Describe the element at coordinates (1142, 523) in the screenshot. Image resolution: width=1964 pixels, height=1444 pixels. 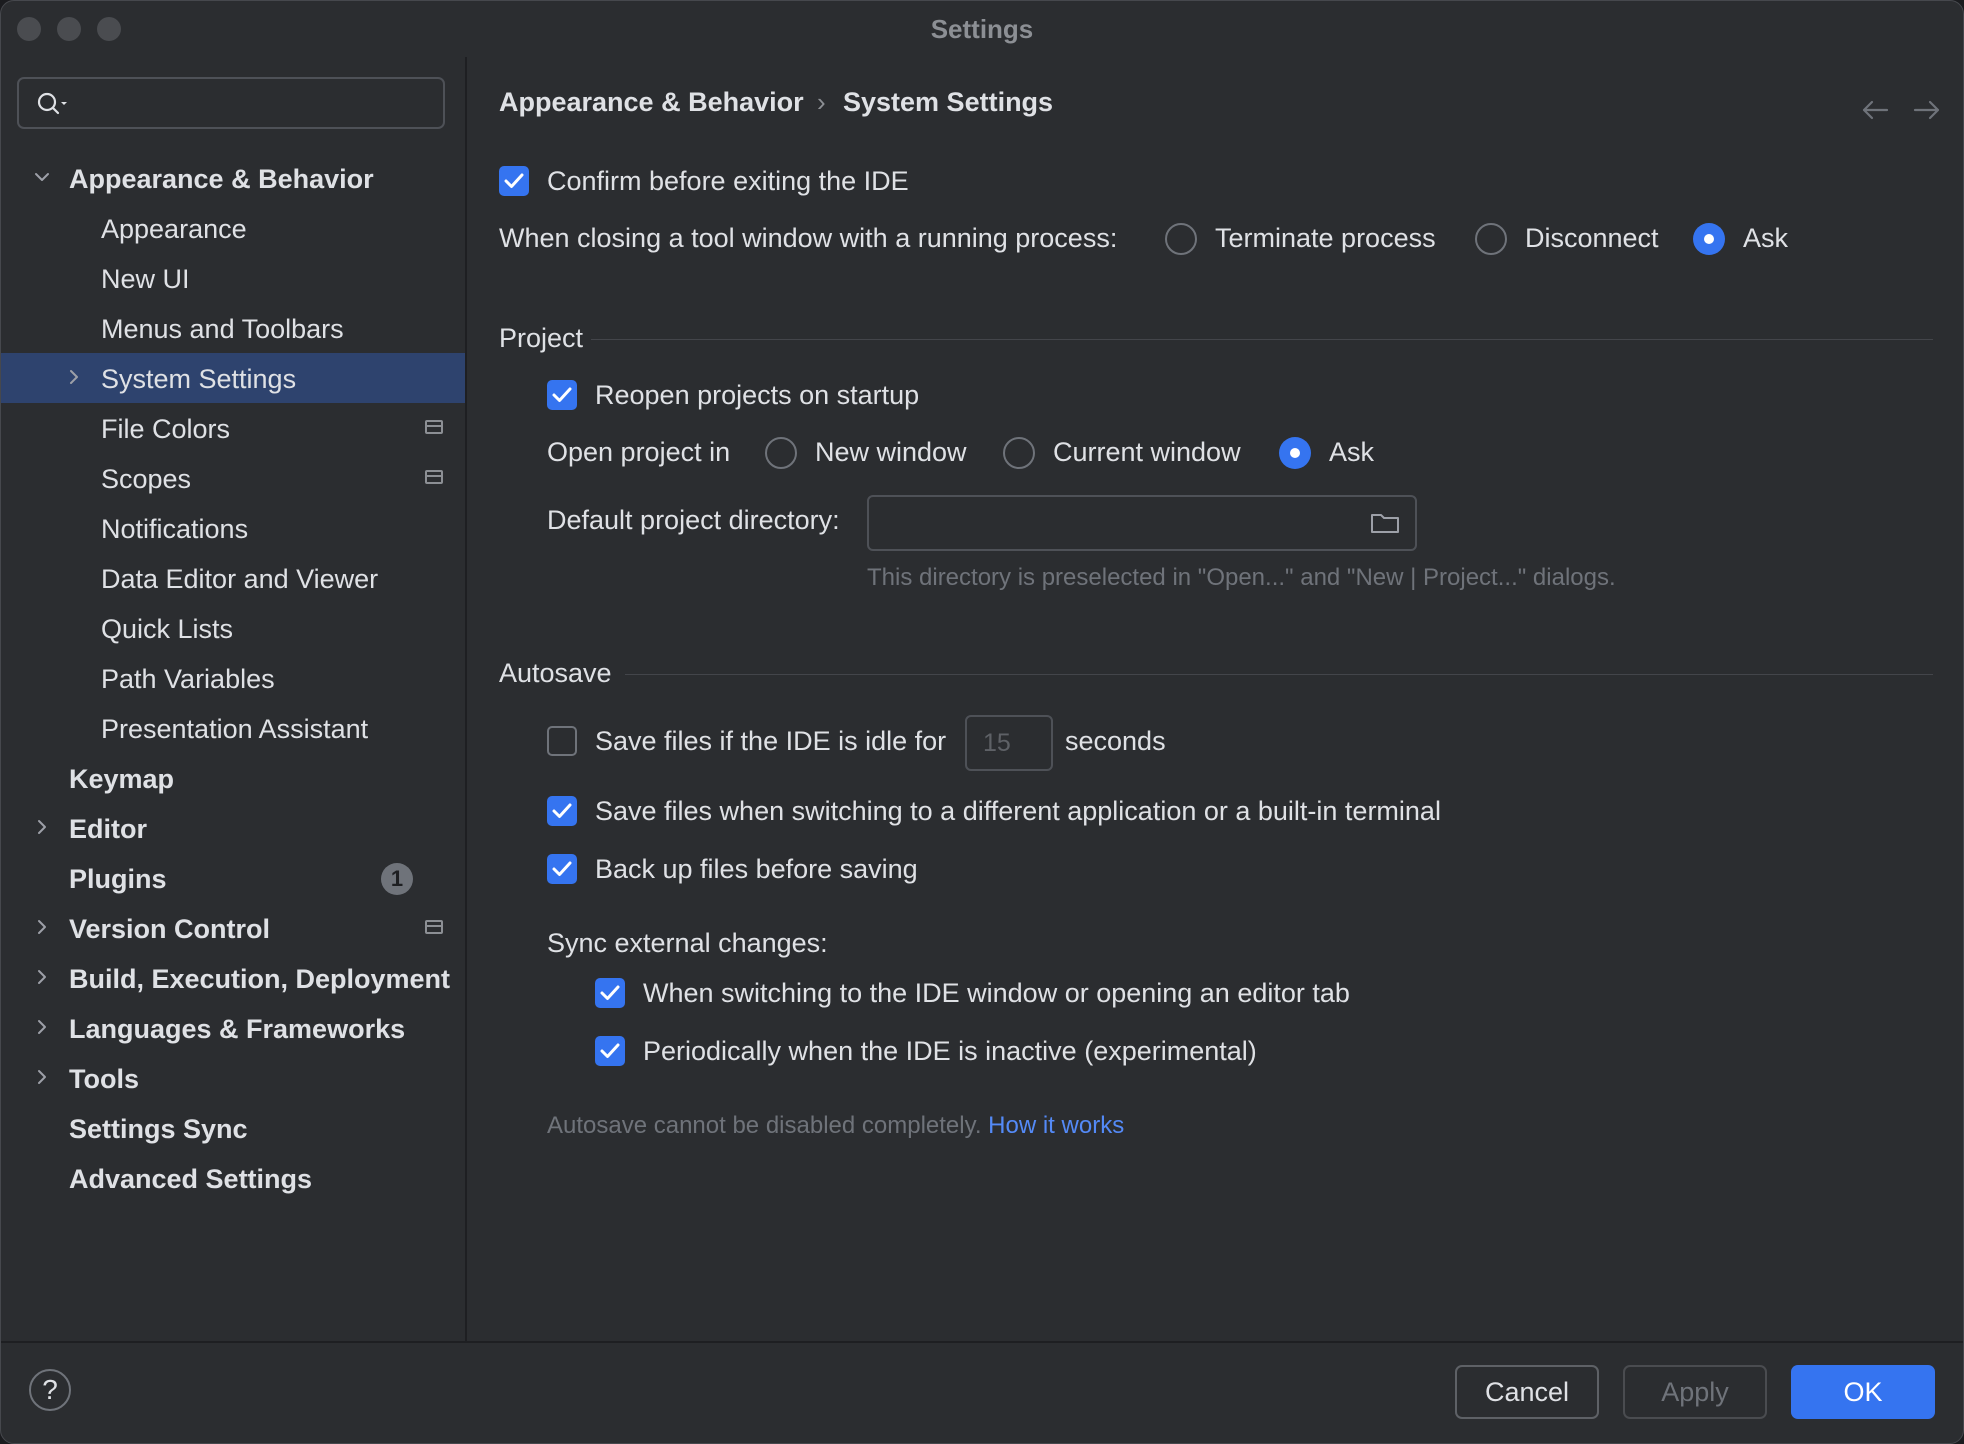
I see `default-project-directory-field` at that location.